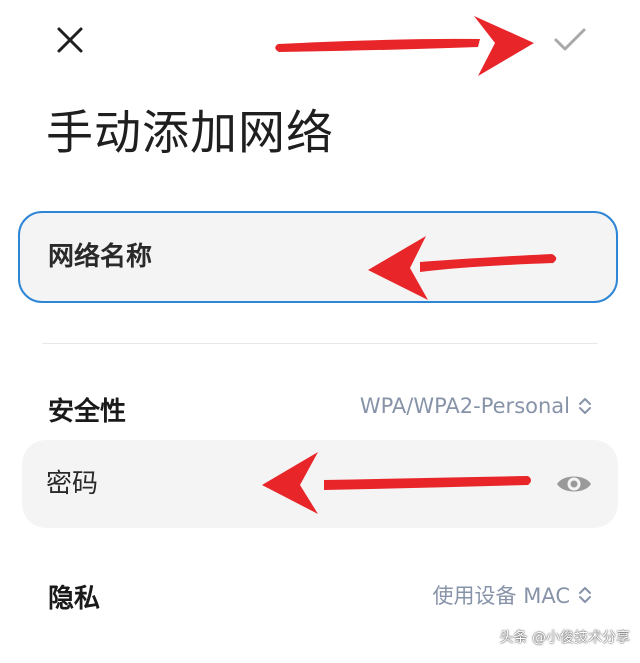  I want to click on watermark: 头条 @小俊技术分享, so click(564, 638).